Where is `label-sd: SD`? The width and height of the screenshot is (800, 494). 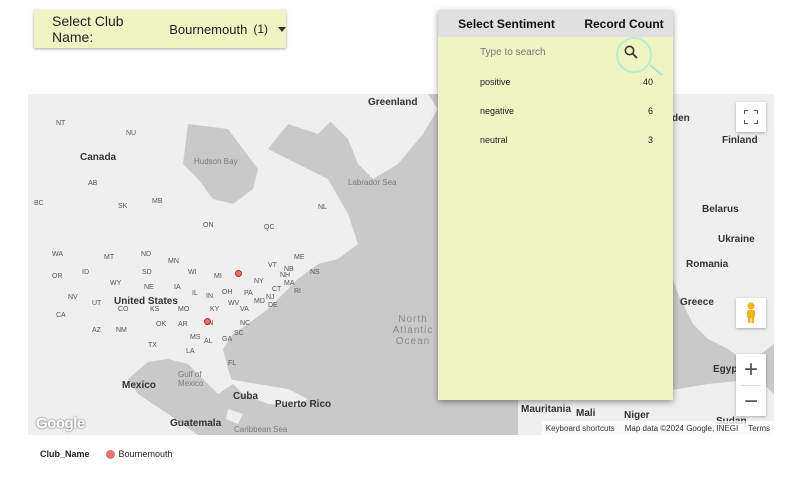 label-sd: SD is located at coordinates (147, 272).